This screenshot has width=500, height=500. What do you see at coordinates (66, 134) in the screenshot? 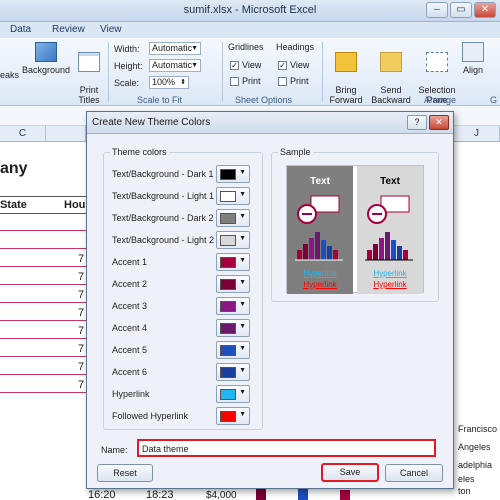
I see `column-header-d` at bounding box center [66, 134].